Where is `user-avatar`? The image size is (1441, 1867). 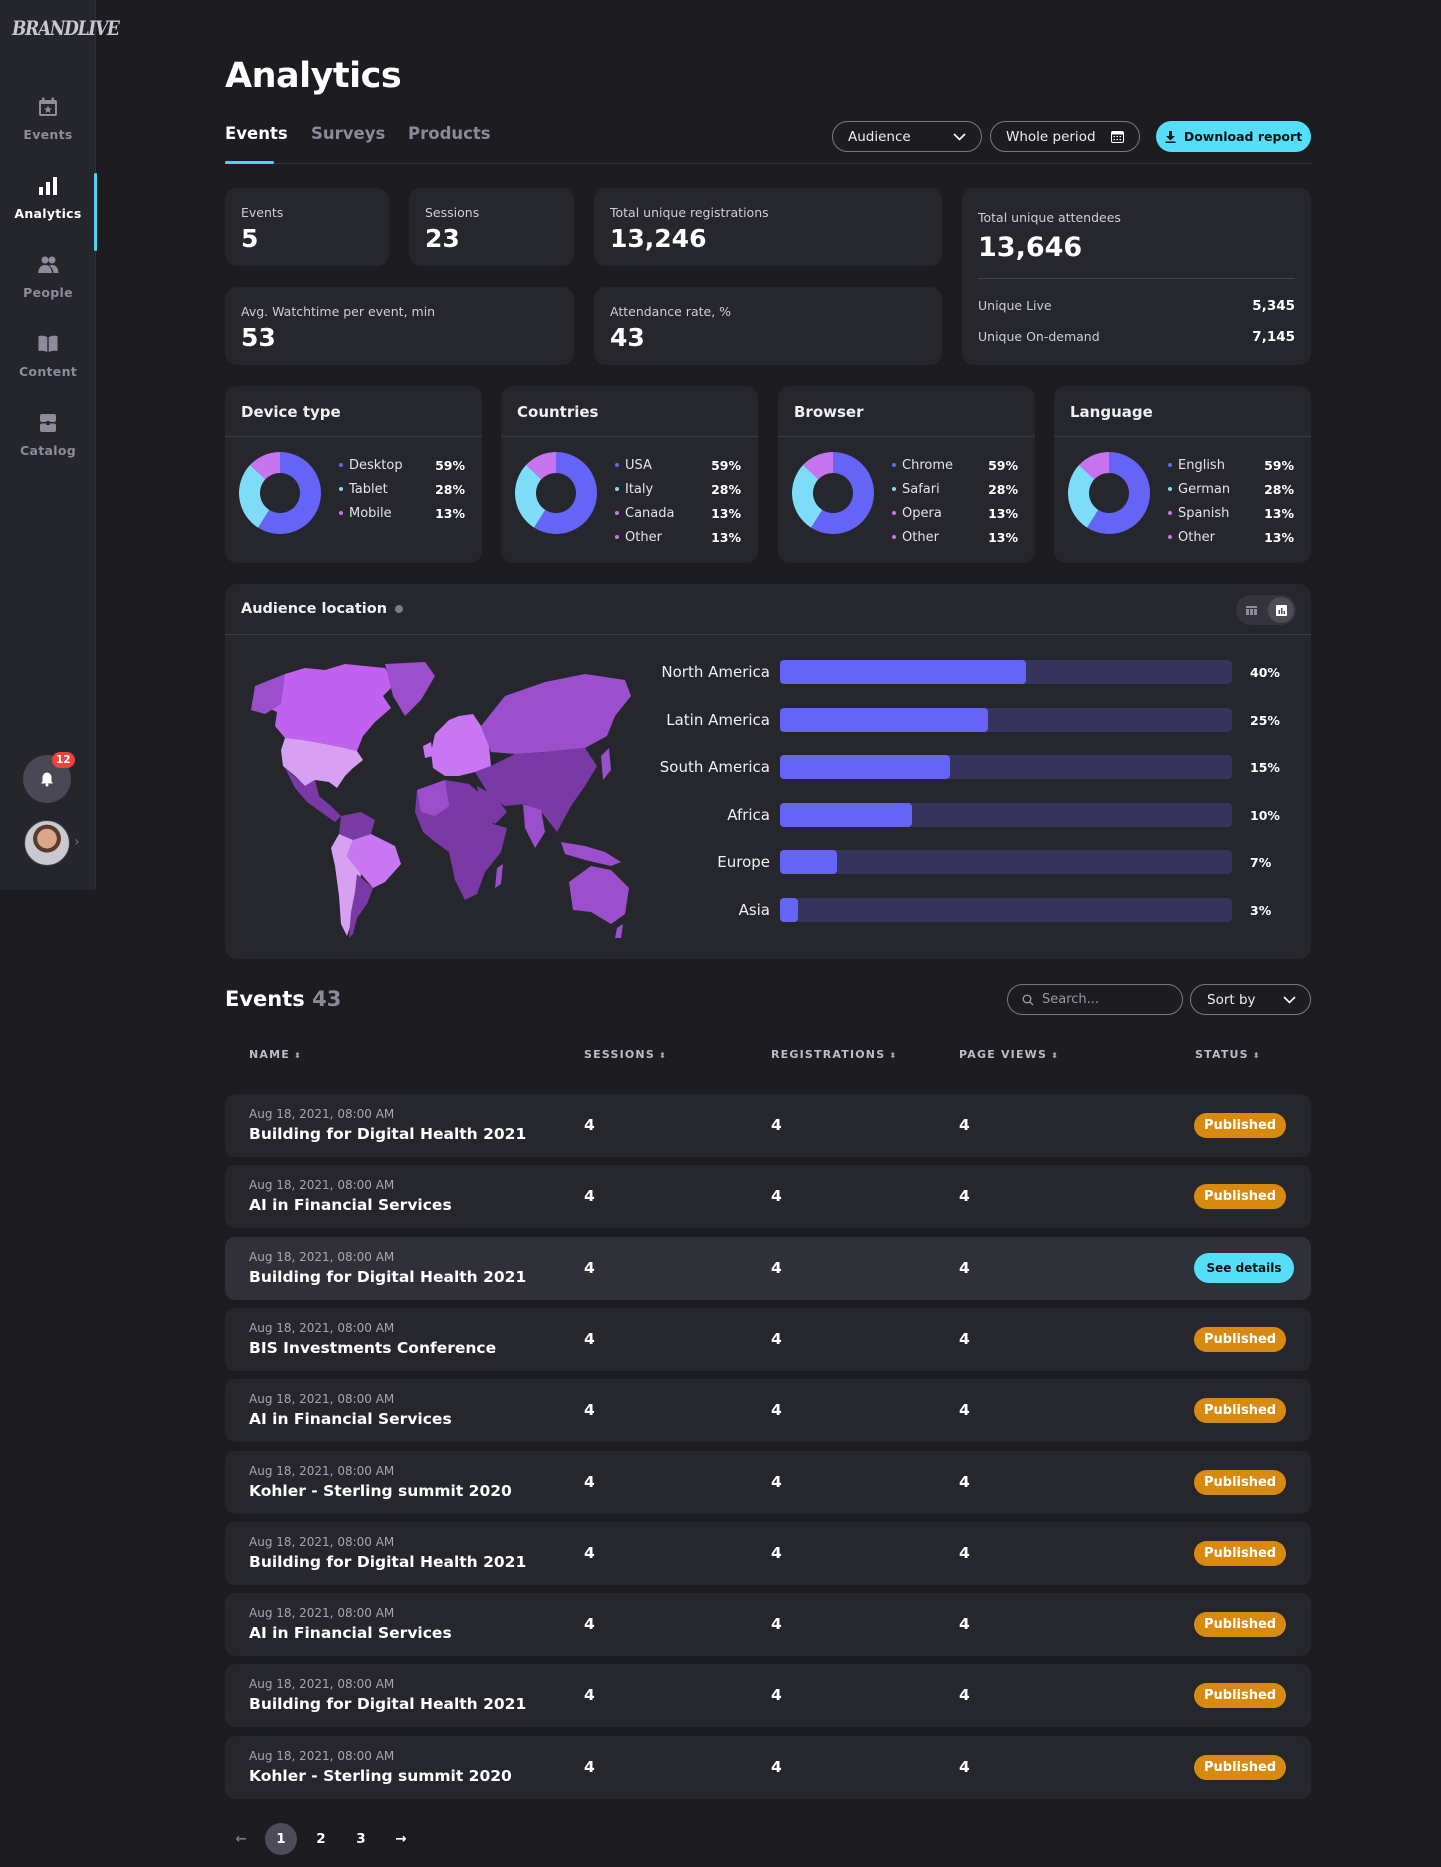
user-avatar is located at coordinates (47, 843).